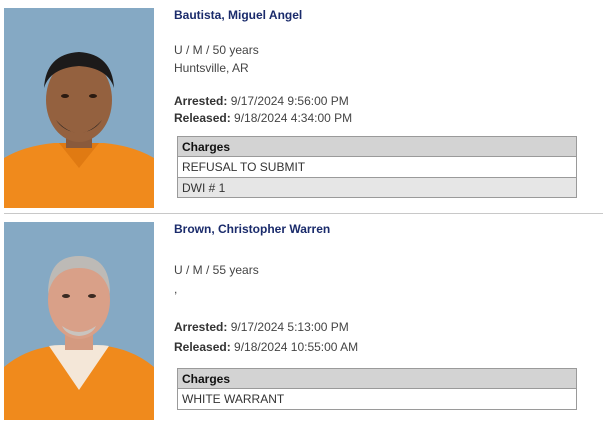 The height and width of the screenshot is (421, 603). I want to click on demographics: U / M / 55 years, so click(216, 270).